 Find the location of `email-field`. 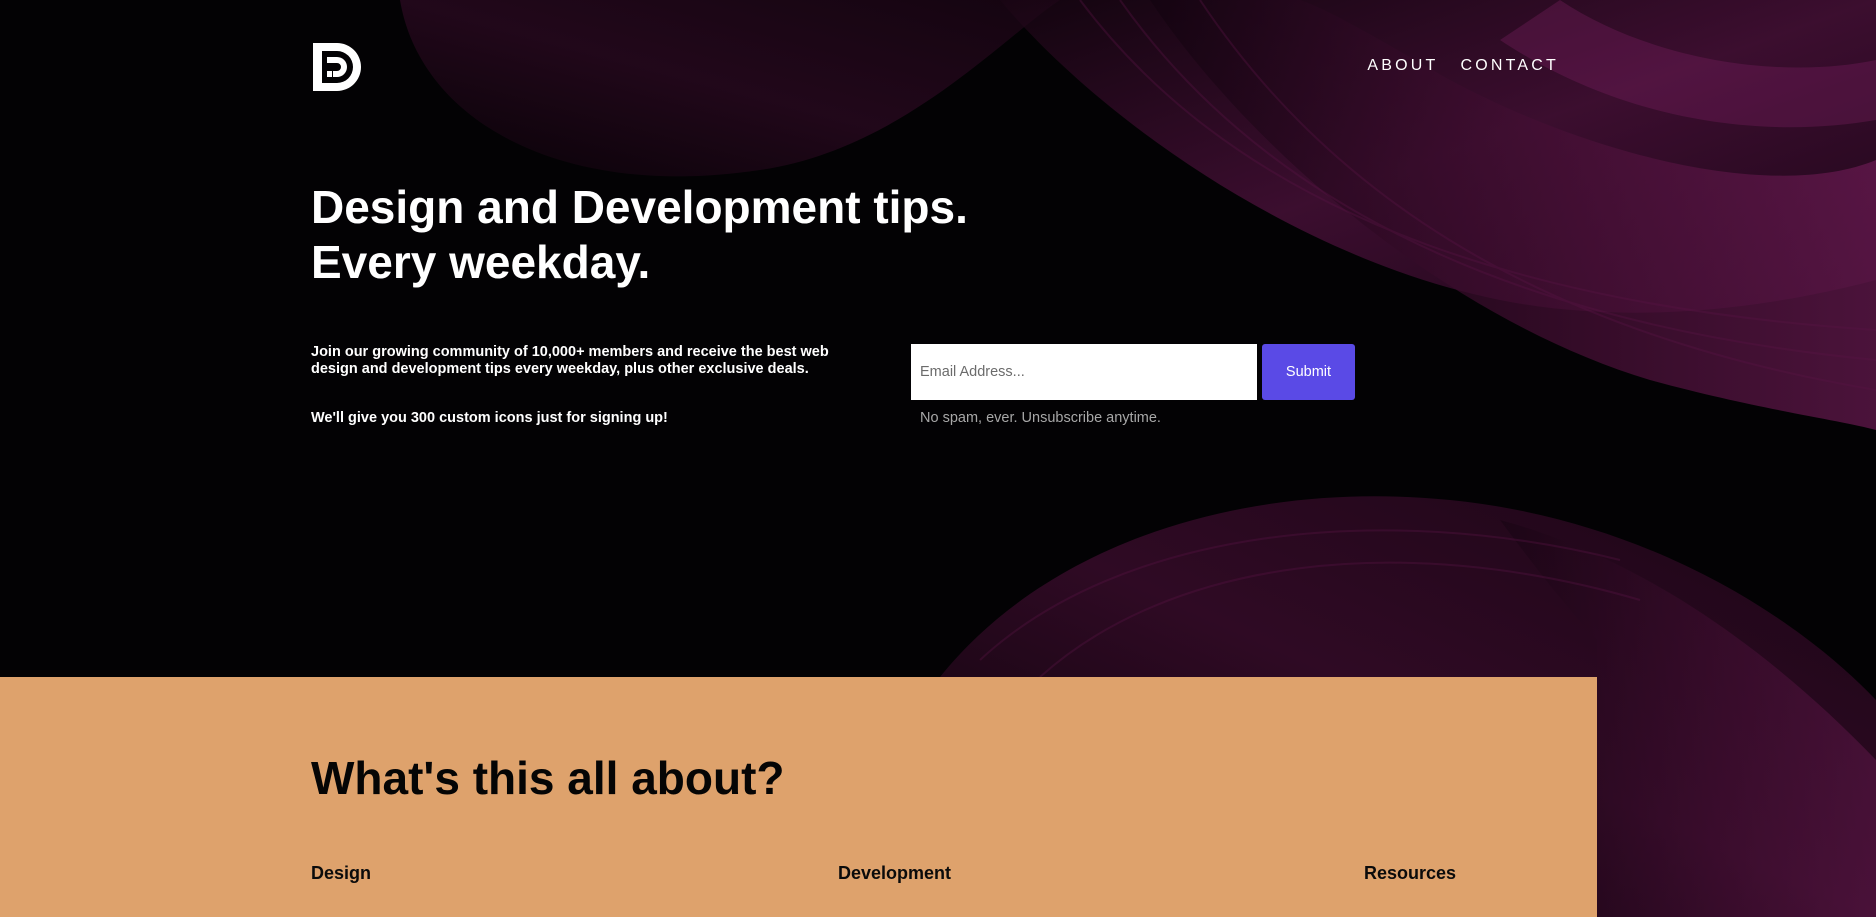

email-field is located at coordinates (1084, 372).